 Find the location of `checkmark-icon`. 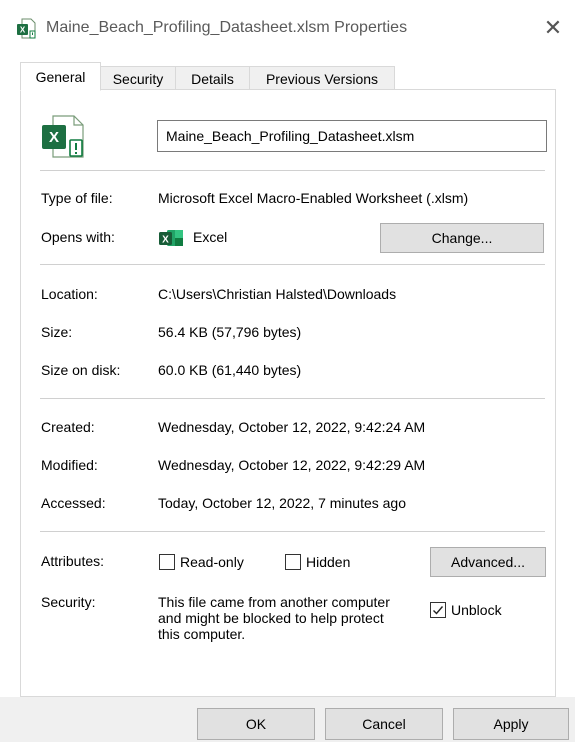

checkmark-icon is located at coordinates (438, 610).